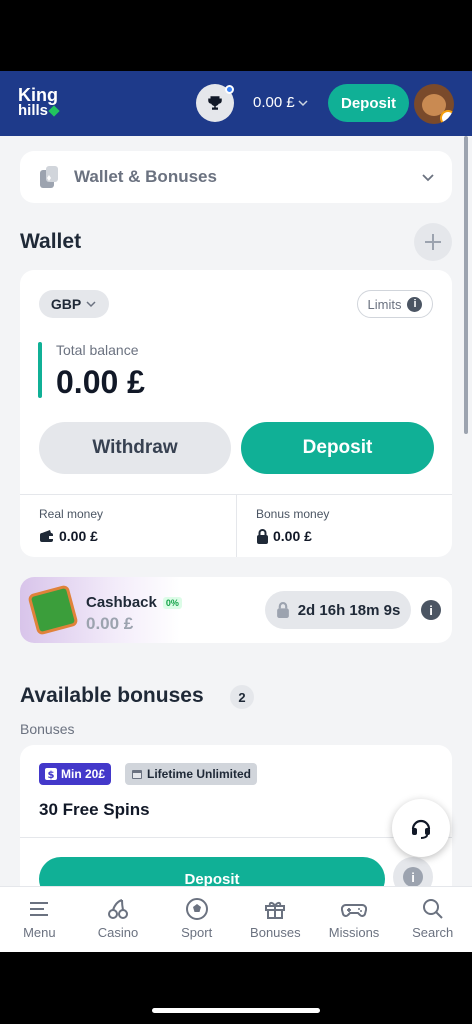 The width and height of the screenshot is (472, 1024). Describe the element at coordinates (110, 623) in the screenshot. I see `cashback-value: 0.00 £` at that location.